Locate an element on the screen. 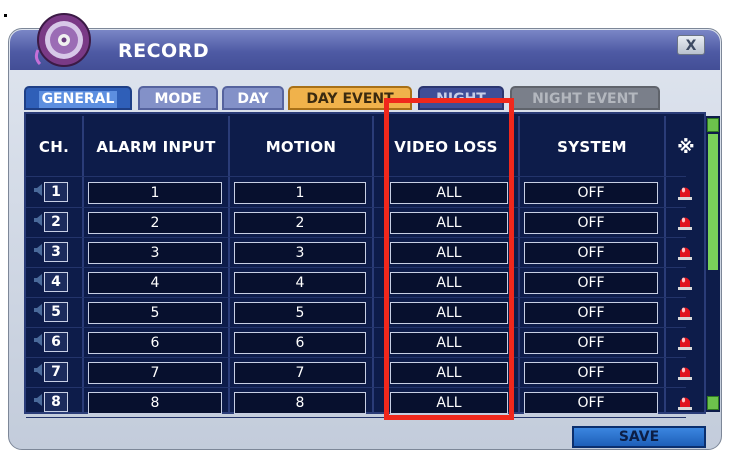 This screenshot has height=455, width=730. channel-number: 2 is located at coordinates (56, 222).